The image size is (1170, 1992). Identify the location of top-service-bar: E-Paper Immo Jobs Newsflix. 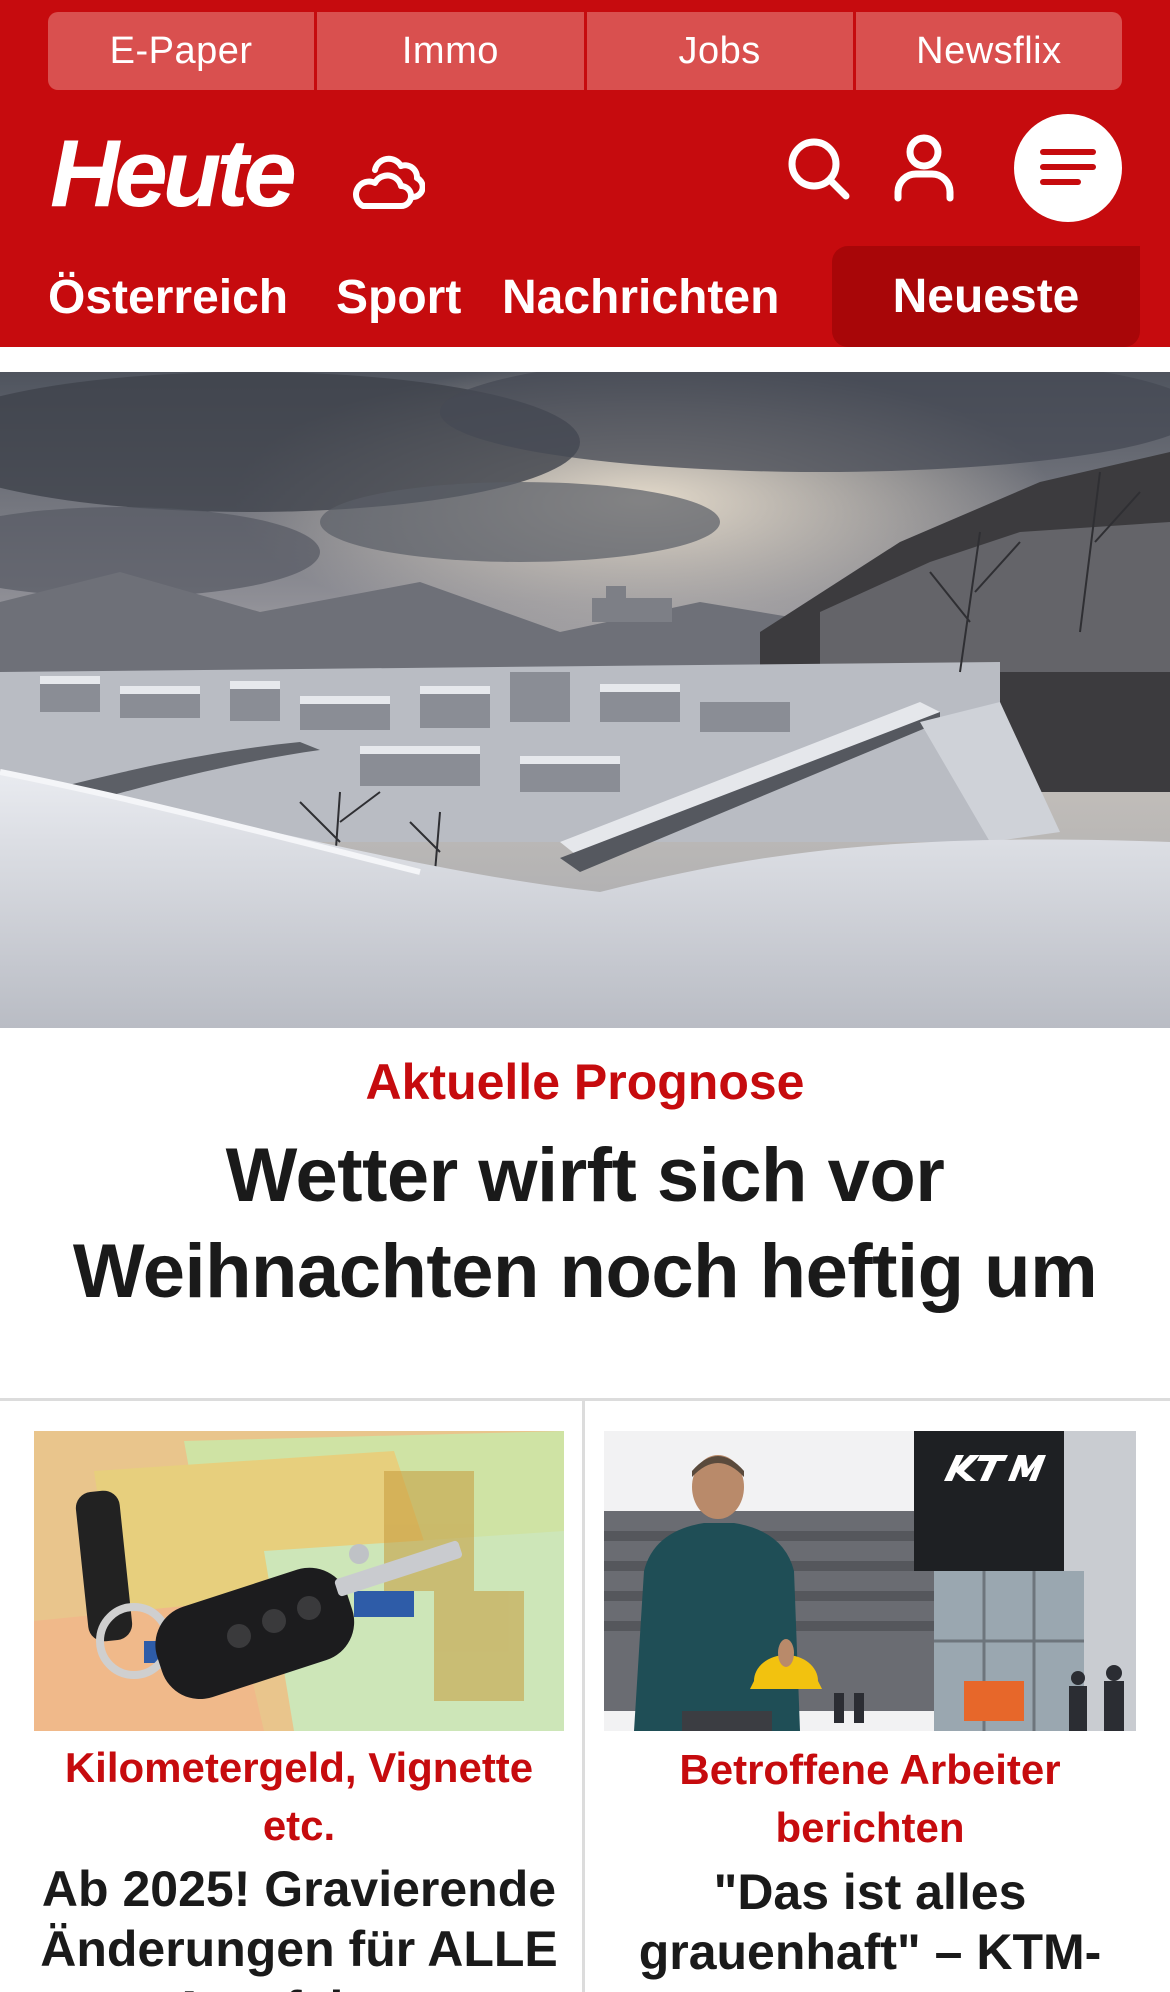
(585, 51).